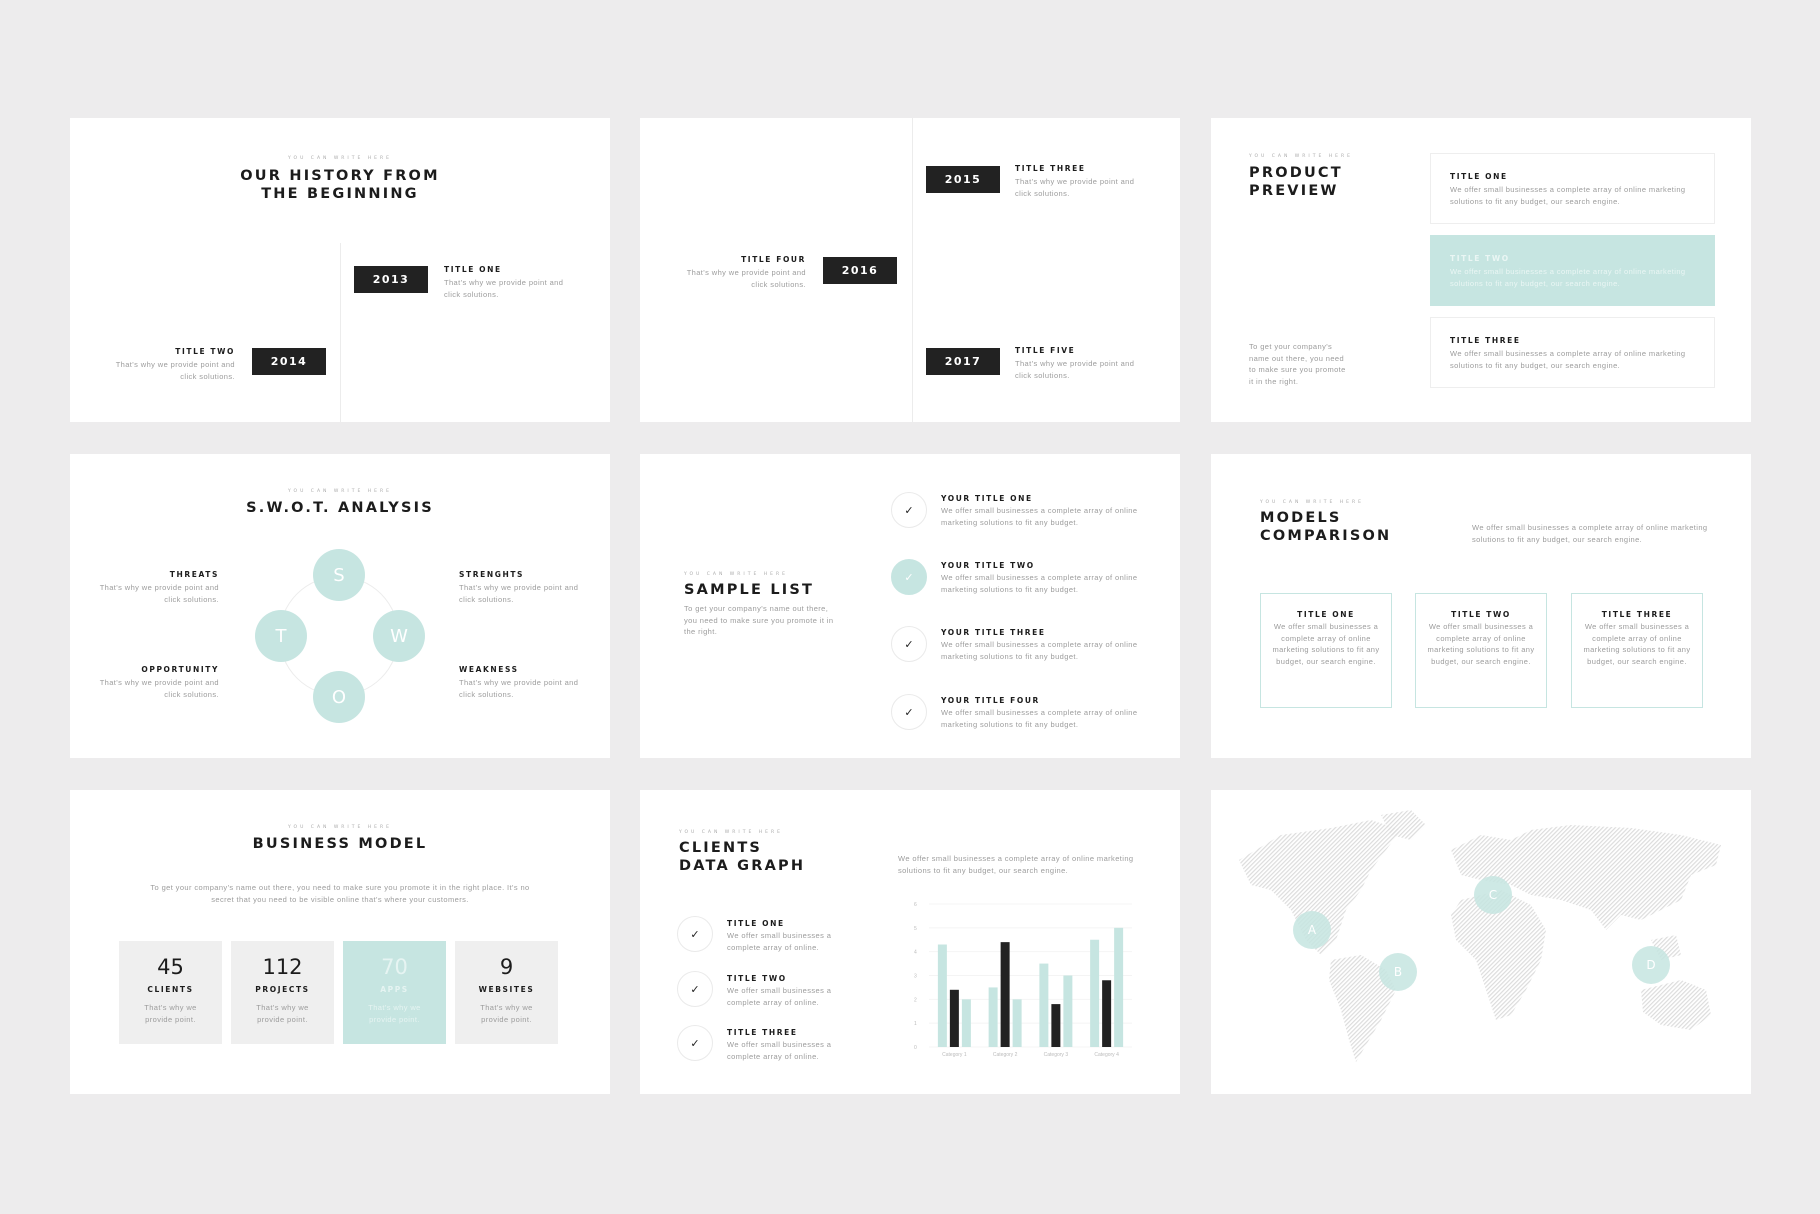  What do you see at coordinates (1479, 176) in the screenshot?
I see `card-title: TITLE ONE` at bounding box center [1479, 176].